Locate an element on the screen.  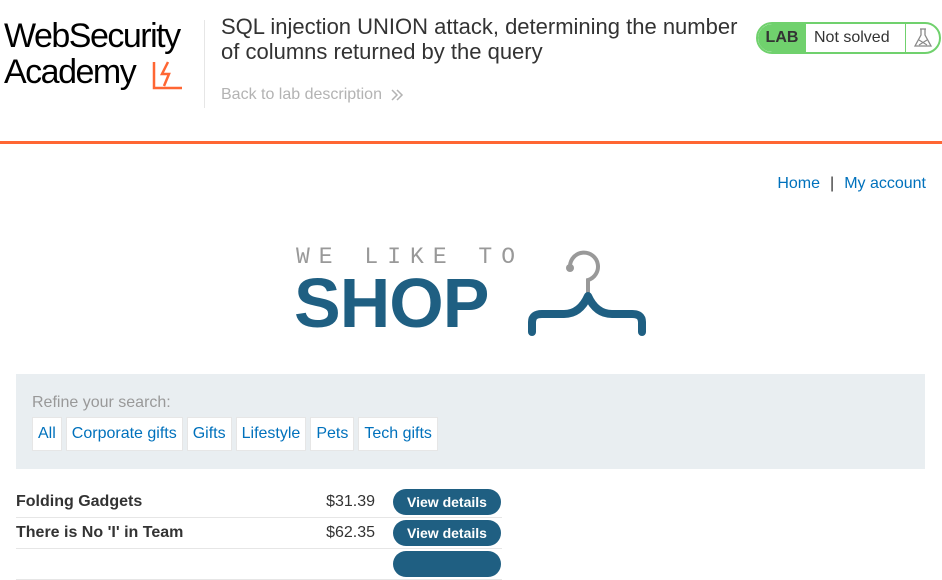
filter-lifestyle: Lifestyle is located at coordinates (271, 434).